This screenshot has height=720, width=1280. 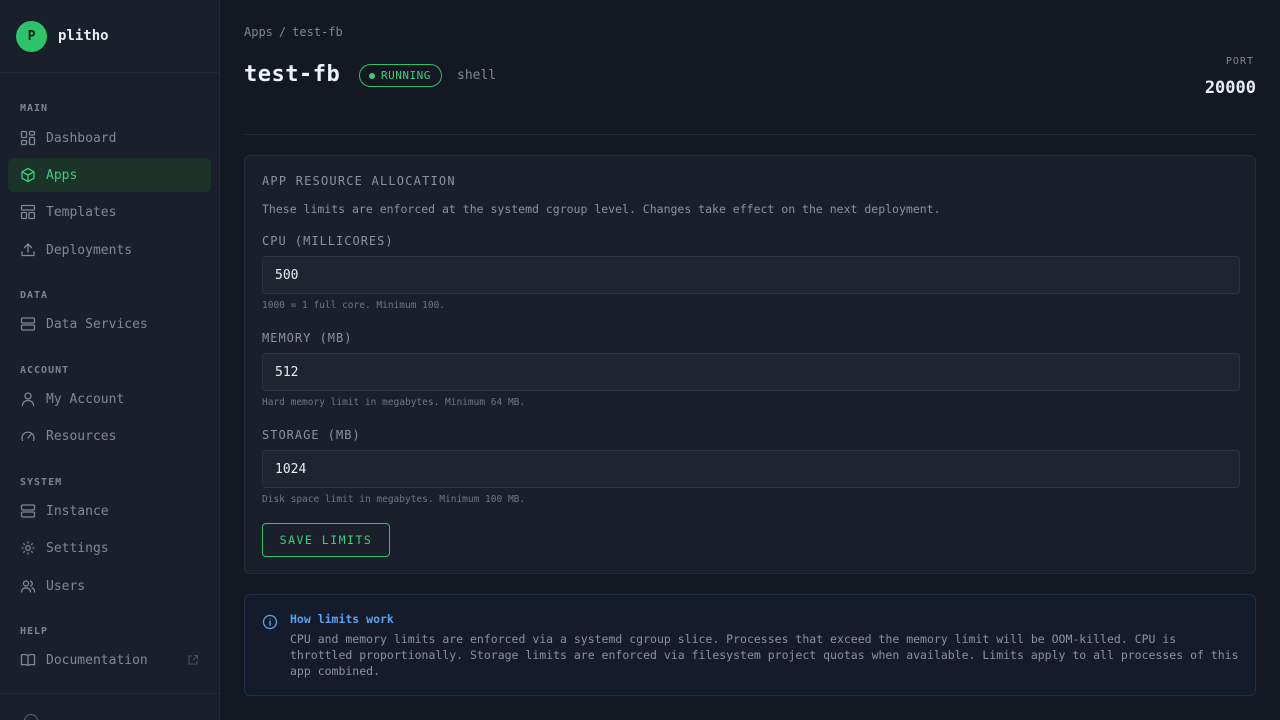 I want to click on sidebar-item-label: Templates, so click(x=81, y=212).